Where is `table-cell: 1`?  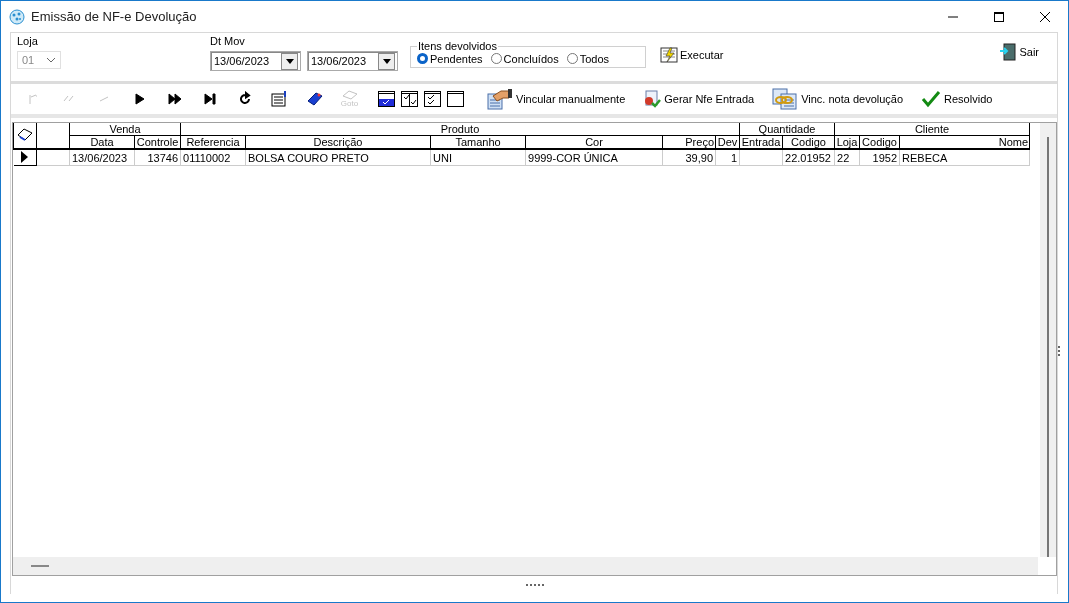 table-cell: 1 is located at coordinates (727, 157).